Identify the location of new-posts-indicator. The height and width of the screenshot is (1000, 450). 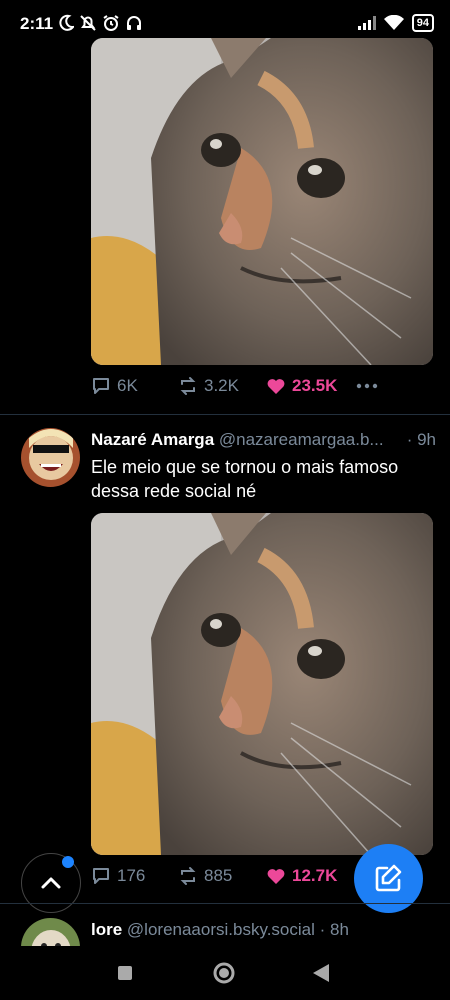
(68, 862).